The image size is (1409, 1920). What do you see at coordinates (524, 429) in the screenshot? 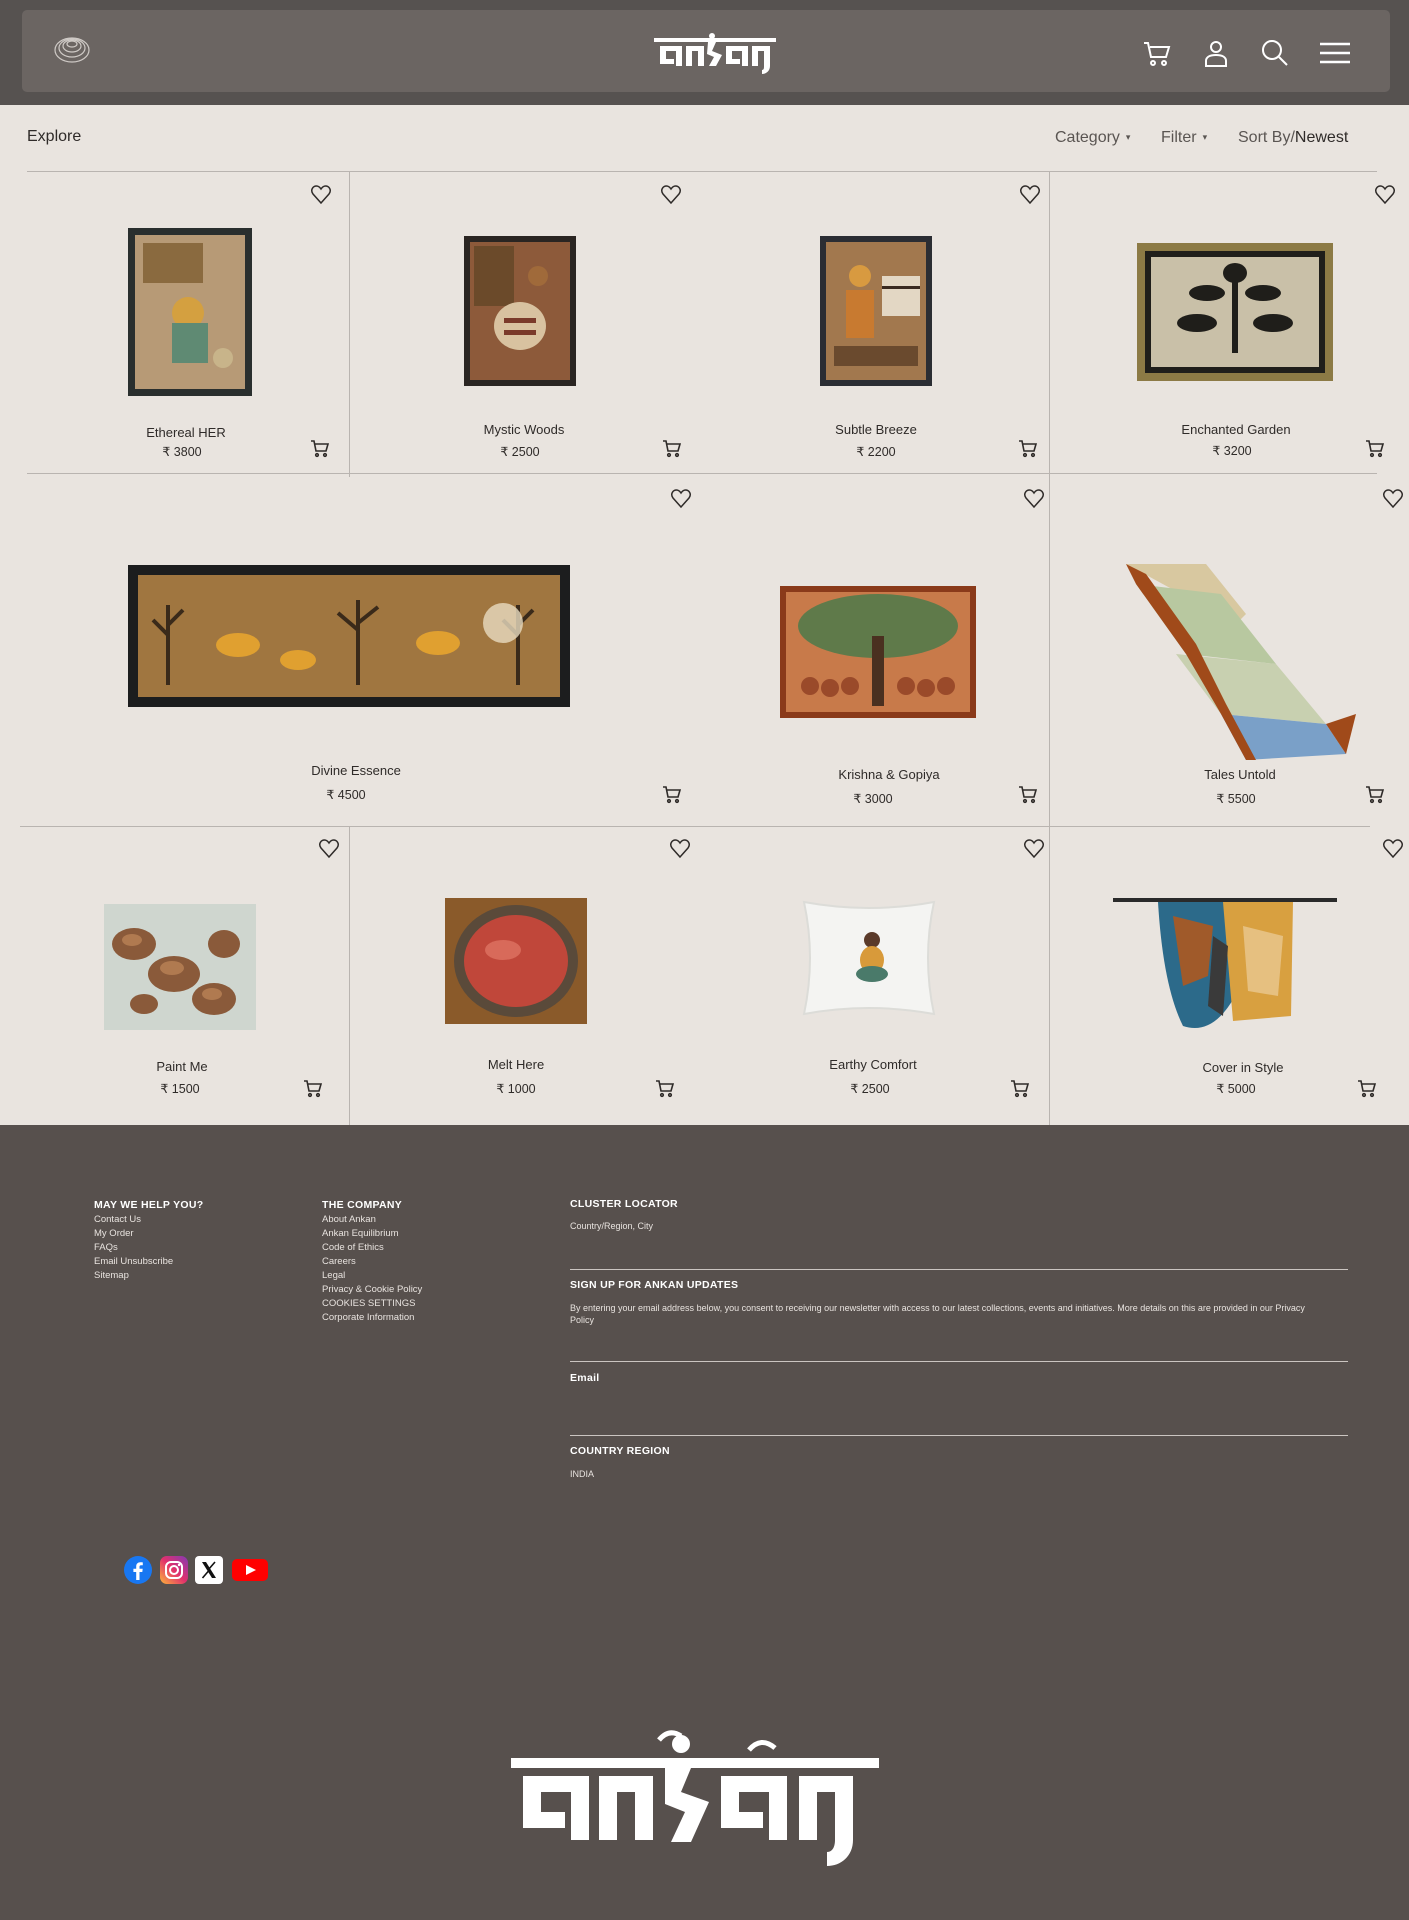
I see `product-name: Mystic Woods` at bounding box center [524, 429].